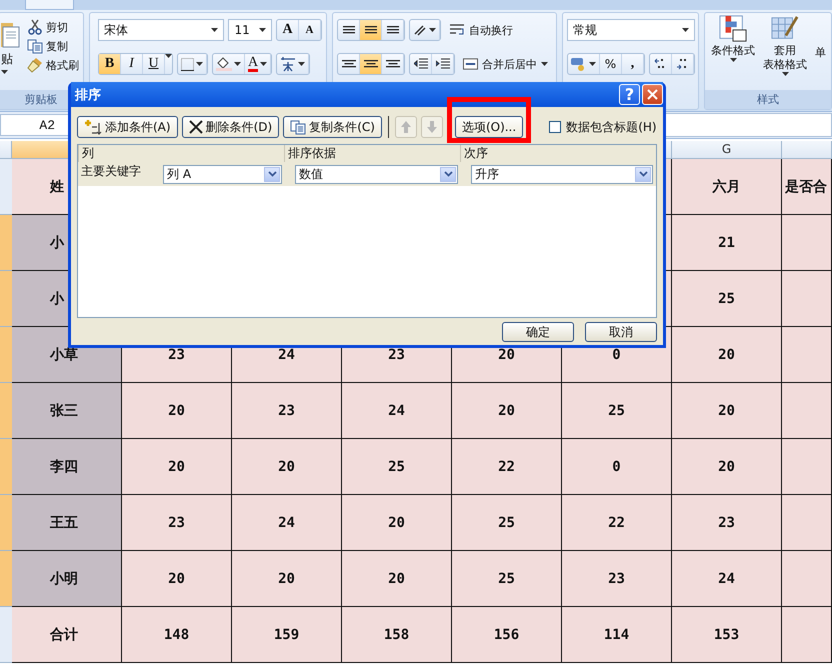 This screenshot has width=832, height=665. I want to click on table-cell: 李四, so click(67, 467).